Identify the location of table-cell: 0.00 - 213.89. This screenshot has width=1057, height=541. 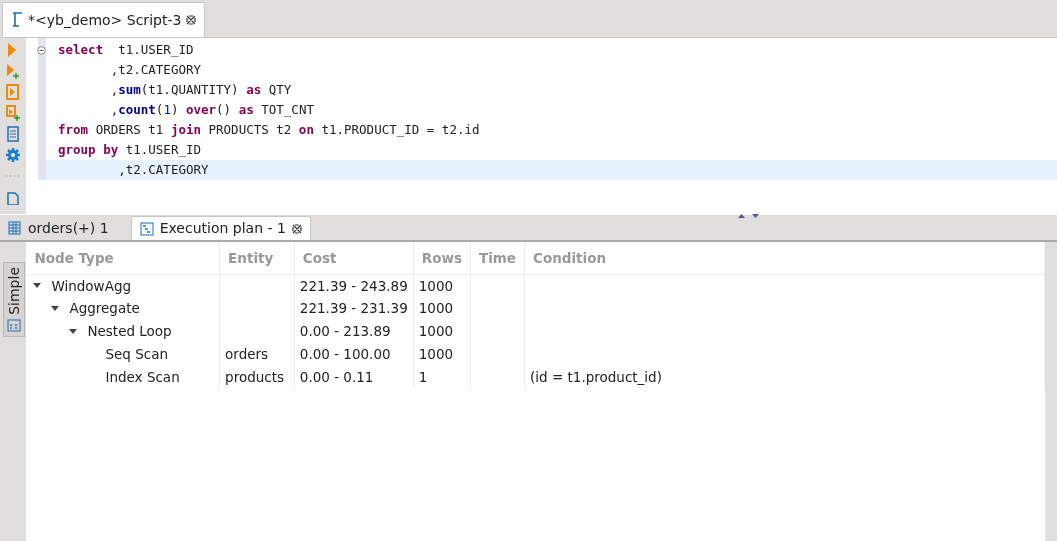
(354, 331).